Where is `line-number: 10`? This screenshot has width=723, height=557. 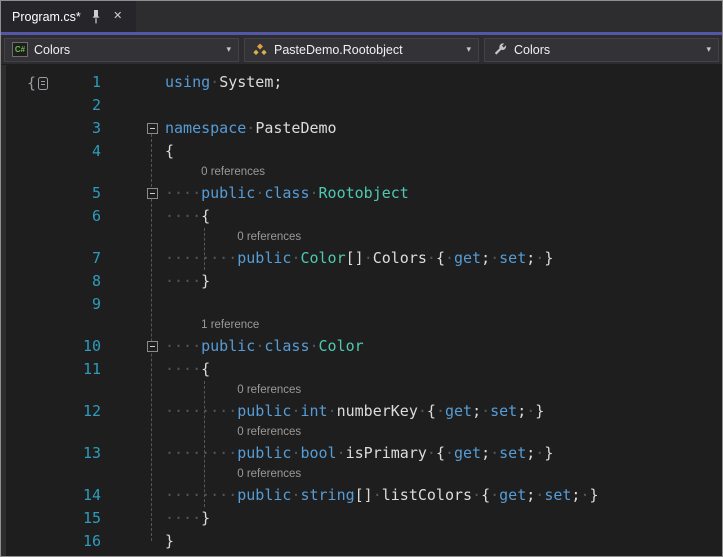 line-number: 10 is located at coordinates (91, 346).